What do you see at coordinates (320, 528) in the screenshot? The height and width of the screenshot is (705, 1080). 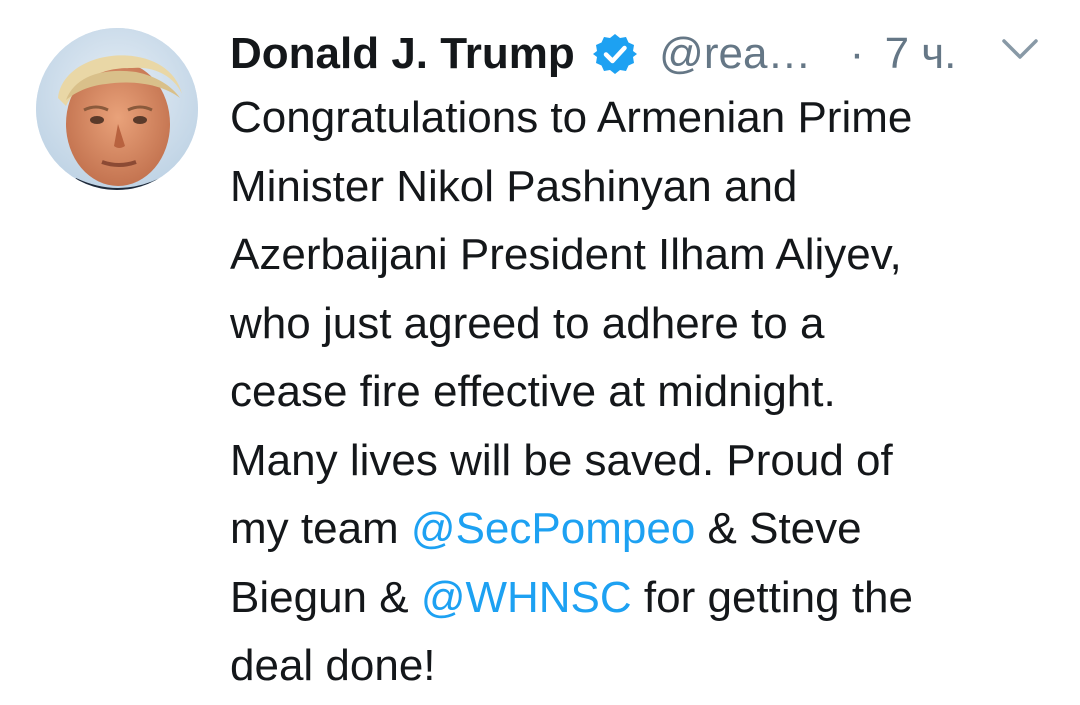 I see `tweet-text-segment: my team` at bounding box center [320, 528].